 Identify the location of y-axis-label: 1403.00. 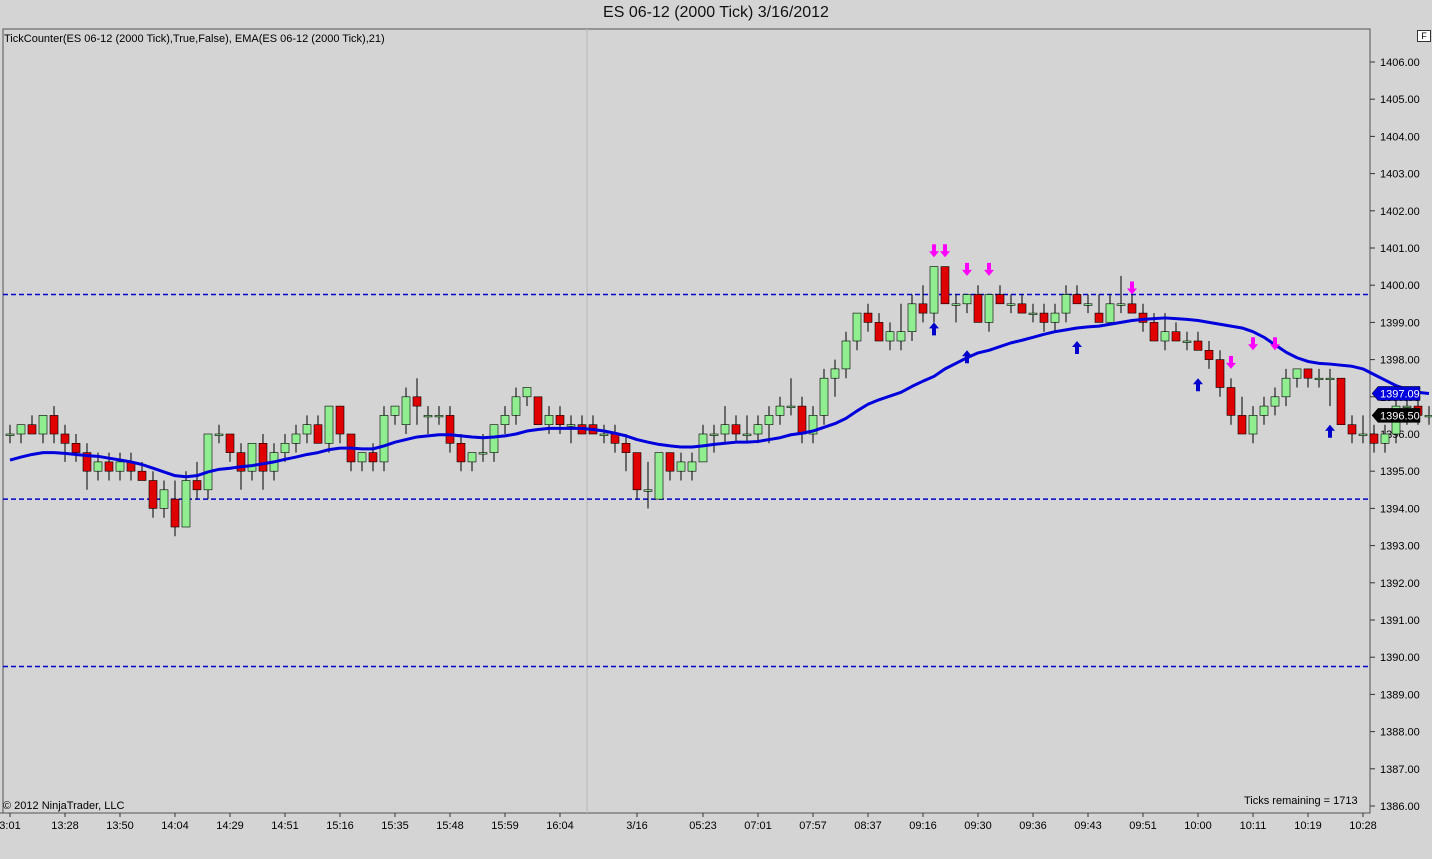
(1400, 175).